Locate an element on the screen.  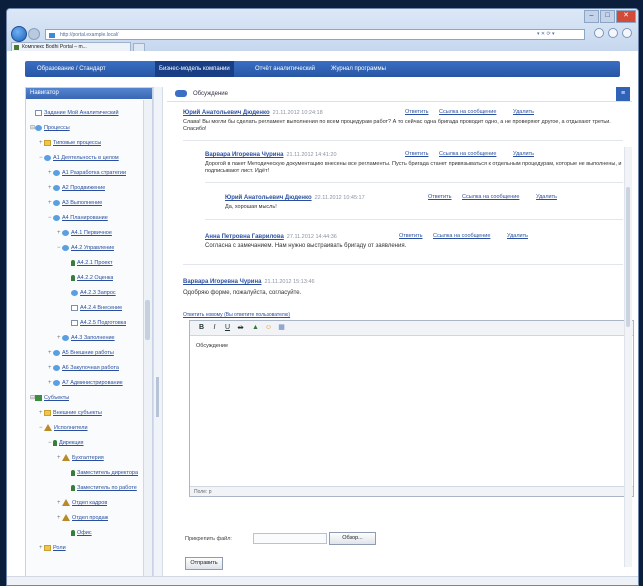
tree-node: + А2 Продвижение is located at coordinates (76, 188).